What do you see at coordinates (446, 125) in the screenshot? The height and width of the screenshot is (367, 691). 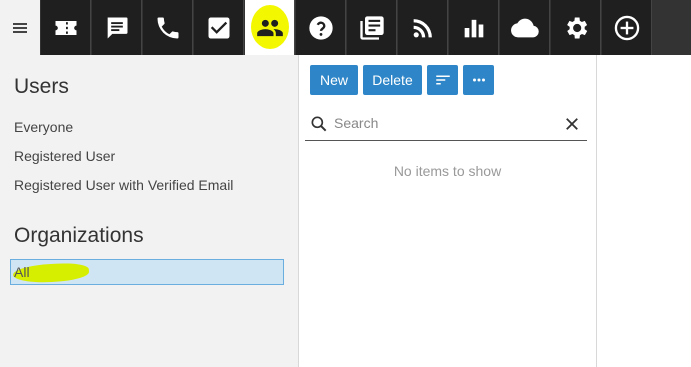 I see `search-field: Search` at bounding box center [446, 125].